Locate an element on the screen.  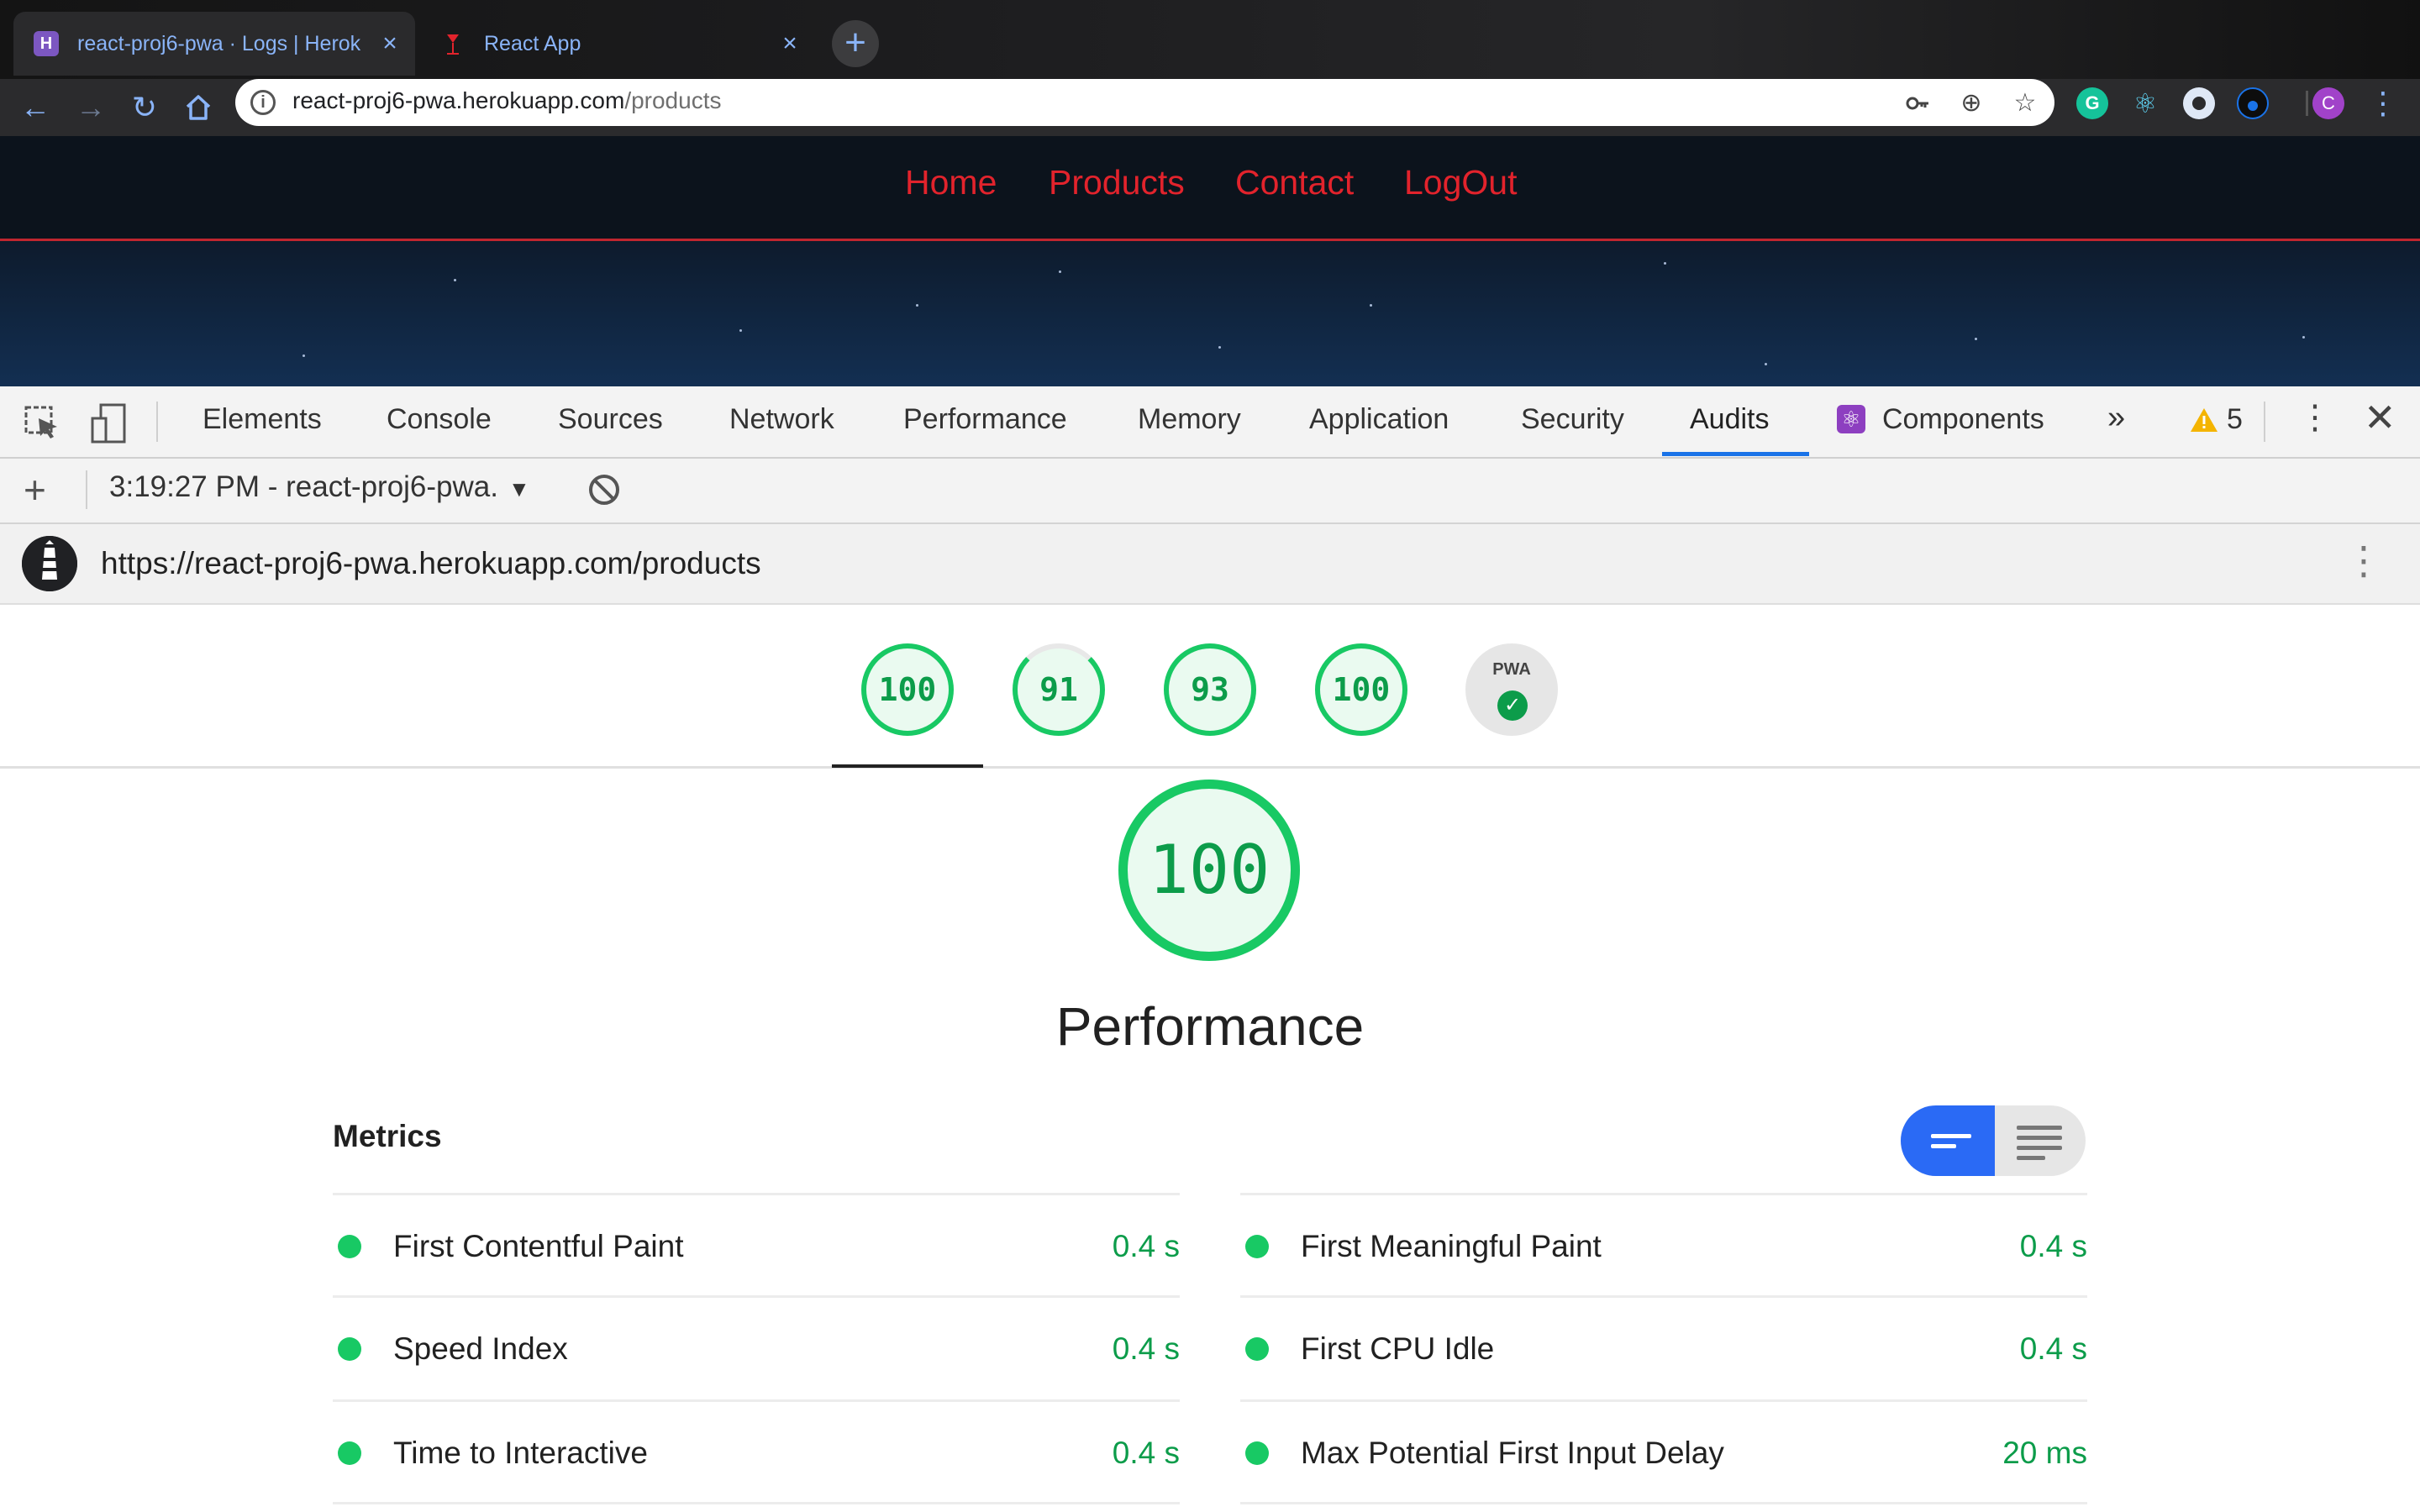
url-host: react-proj6-pwa.herokuapp.com is located at coordinates (458, 100).